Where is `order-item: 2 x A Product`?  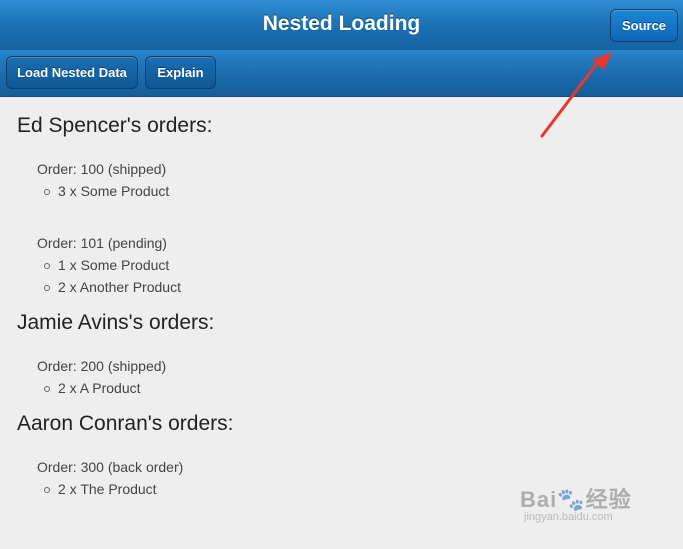 order-item: 2 x A Product is located at coordinates (350, 388).